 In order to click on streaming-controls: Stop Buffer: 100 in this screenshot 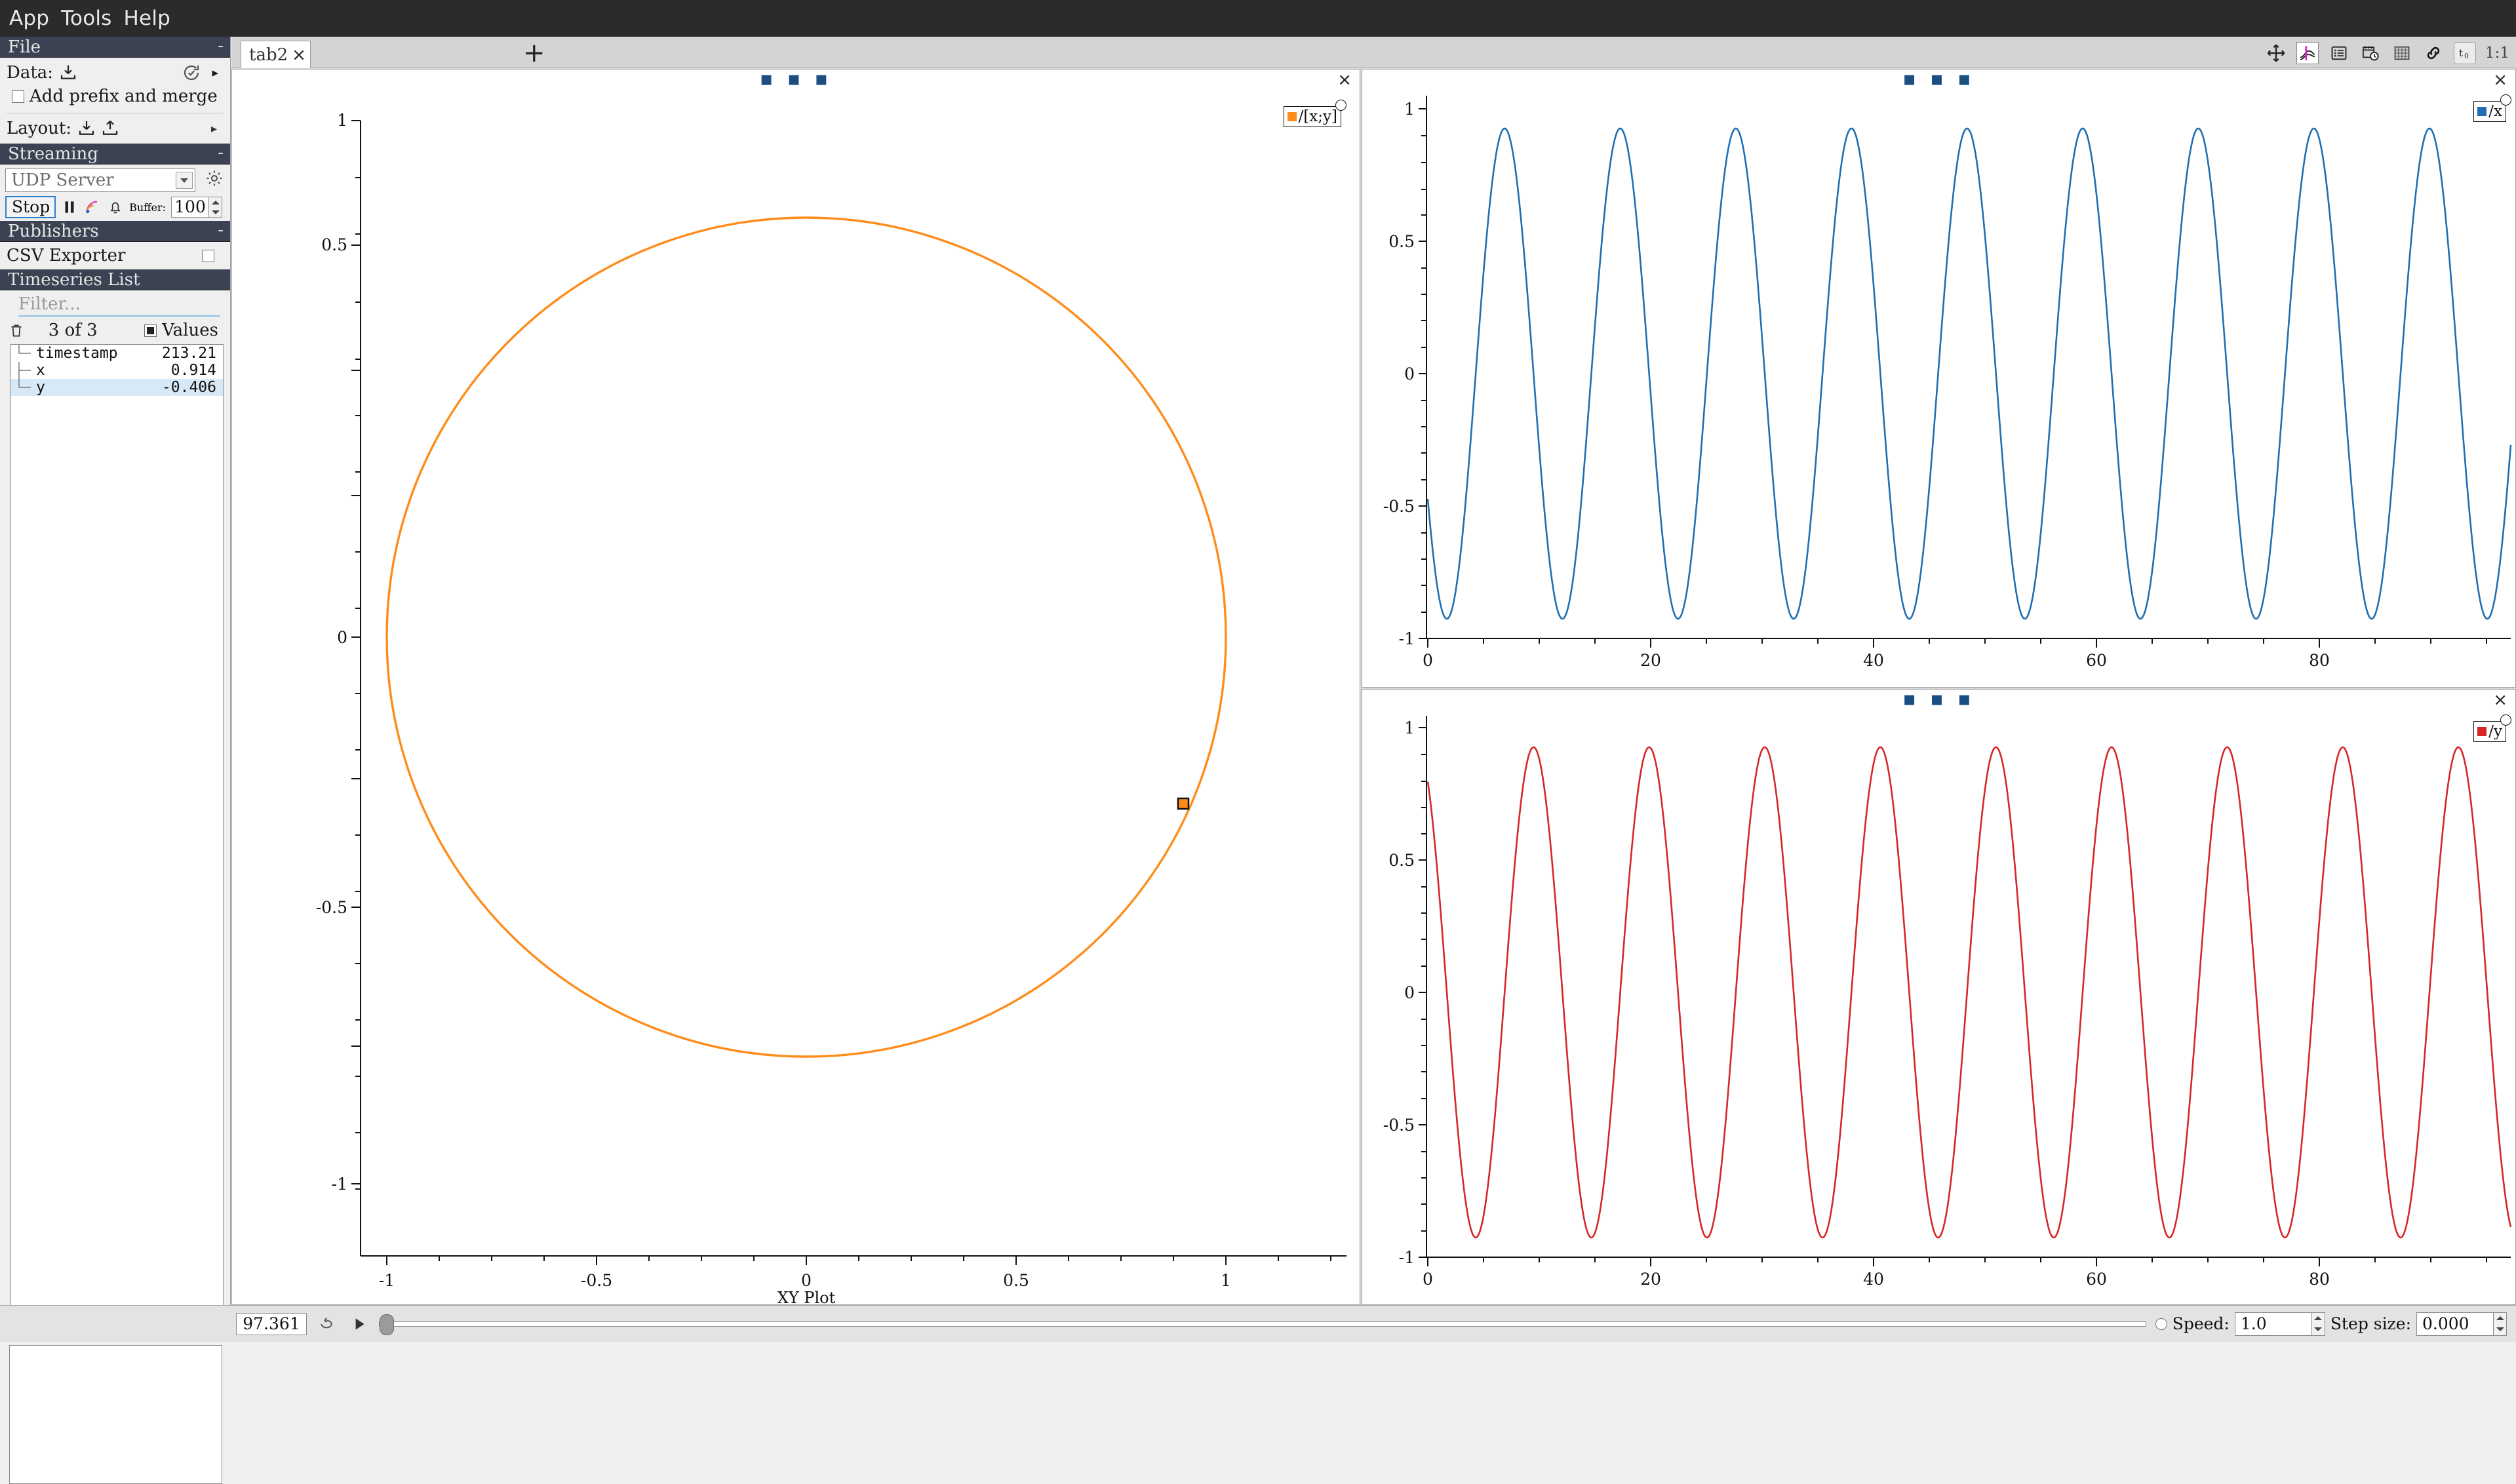, I will do `click(115, 206)`.